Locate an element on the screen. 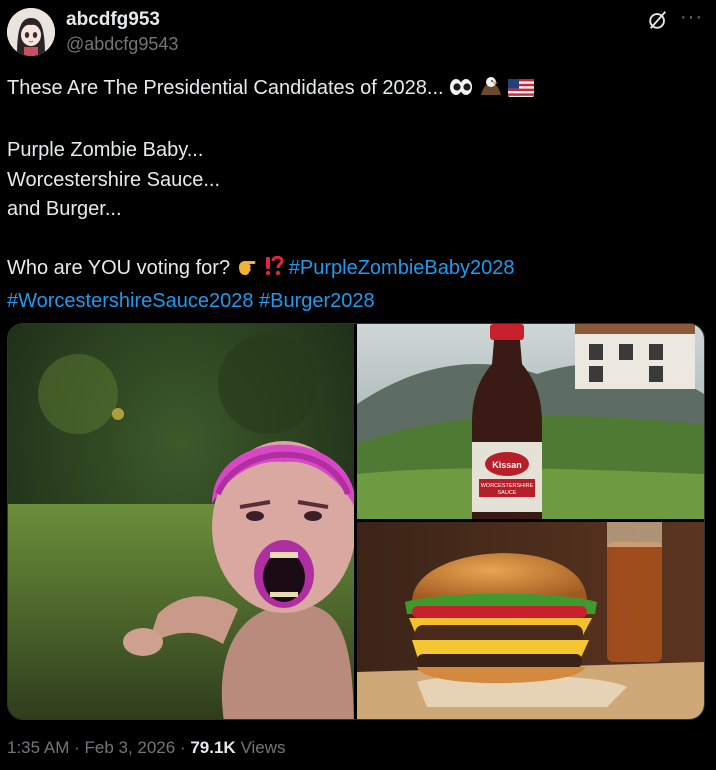 This screenshot has width=716, height=770. avatar is located at coordinates (31, 32).